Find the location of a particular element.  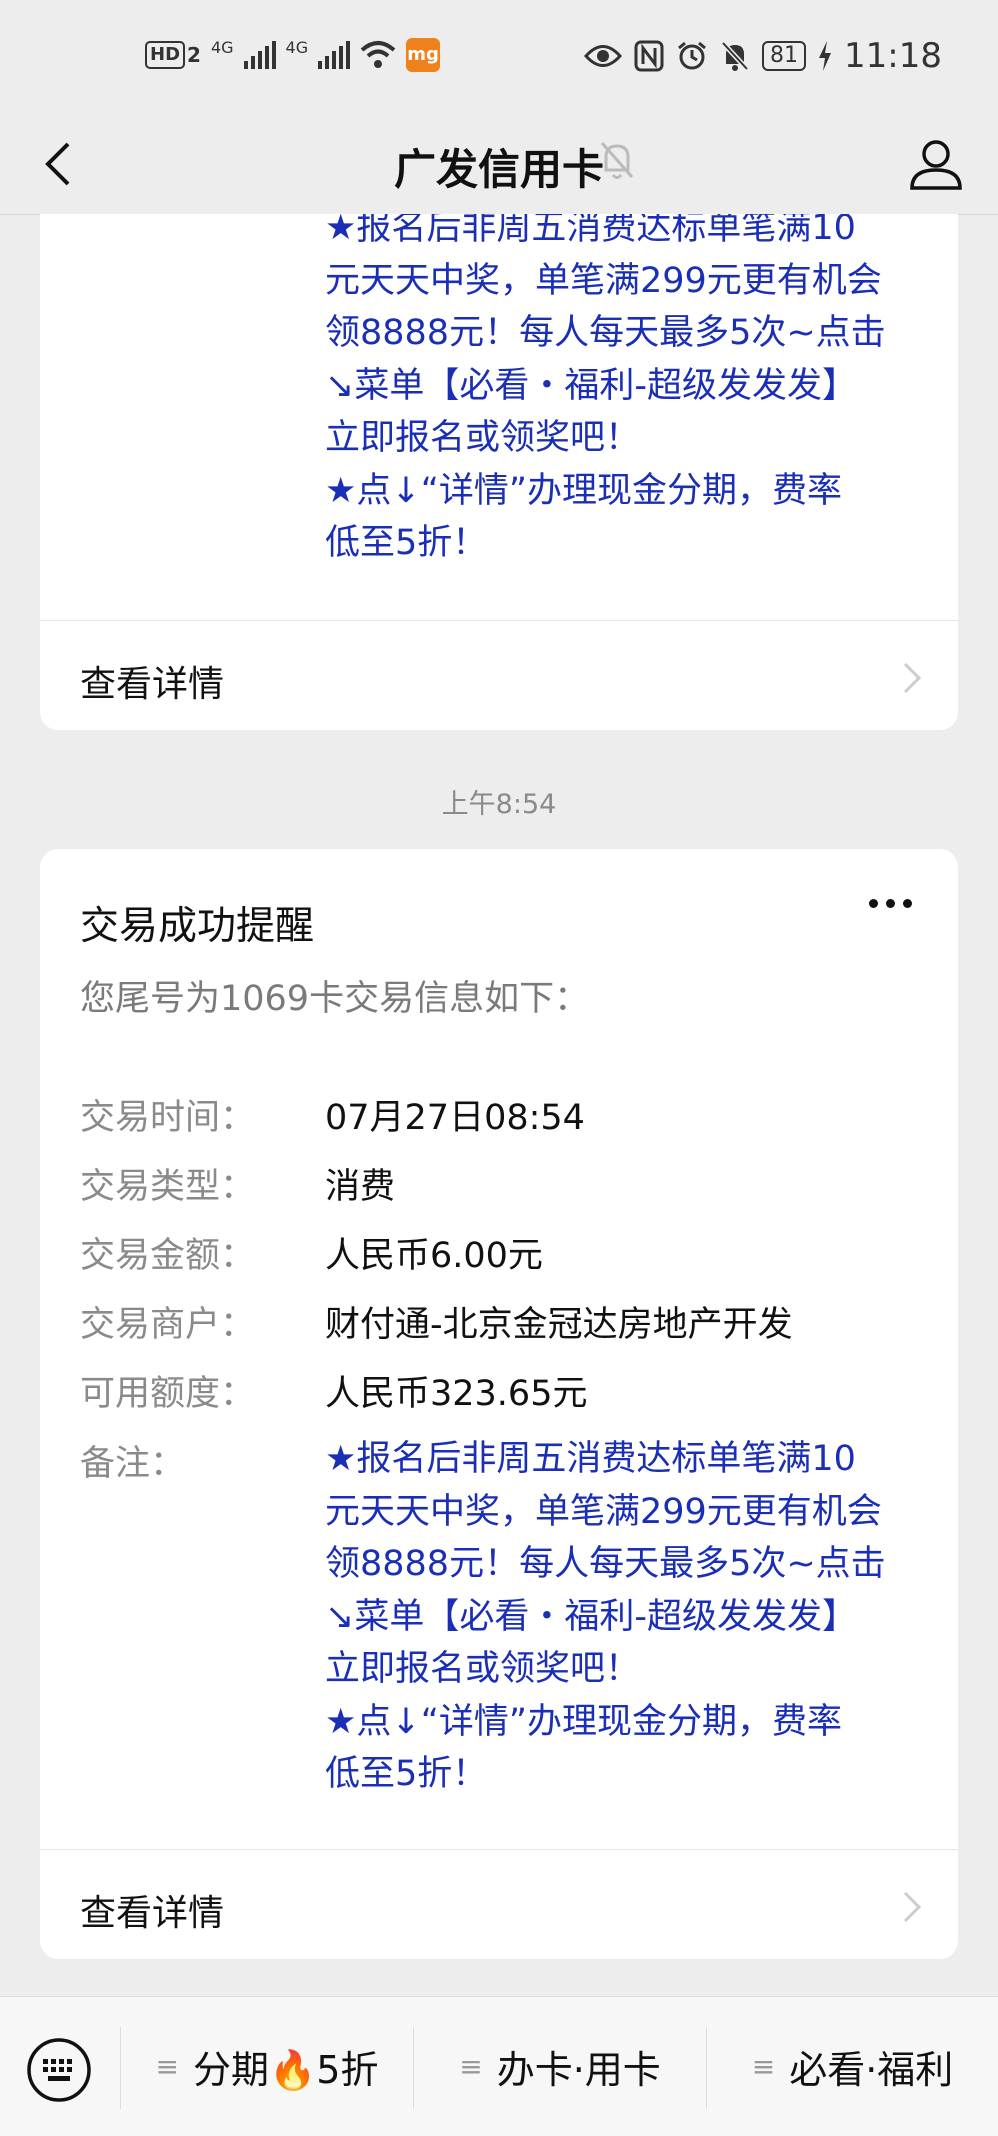

message-timestamp: 上午8:54 is located at coordinates (499, 804).